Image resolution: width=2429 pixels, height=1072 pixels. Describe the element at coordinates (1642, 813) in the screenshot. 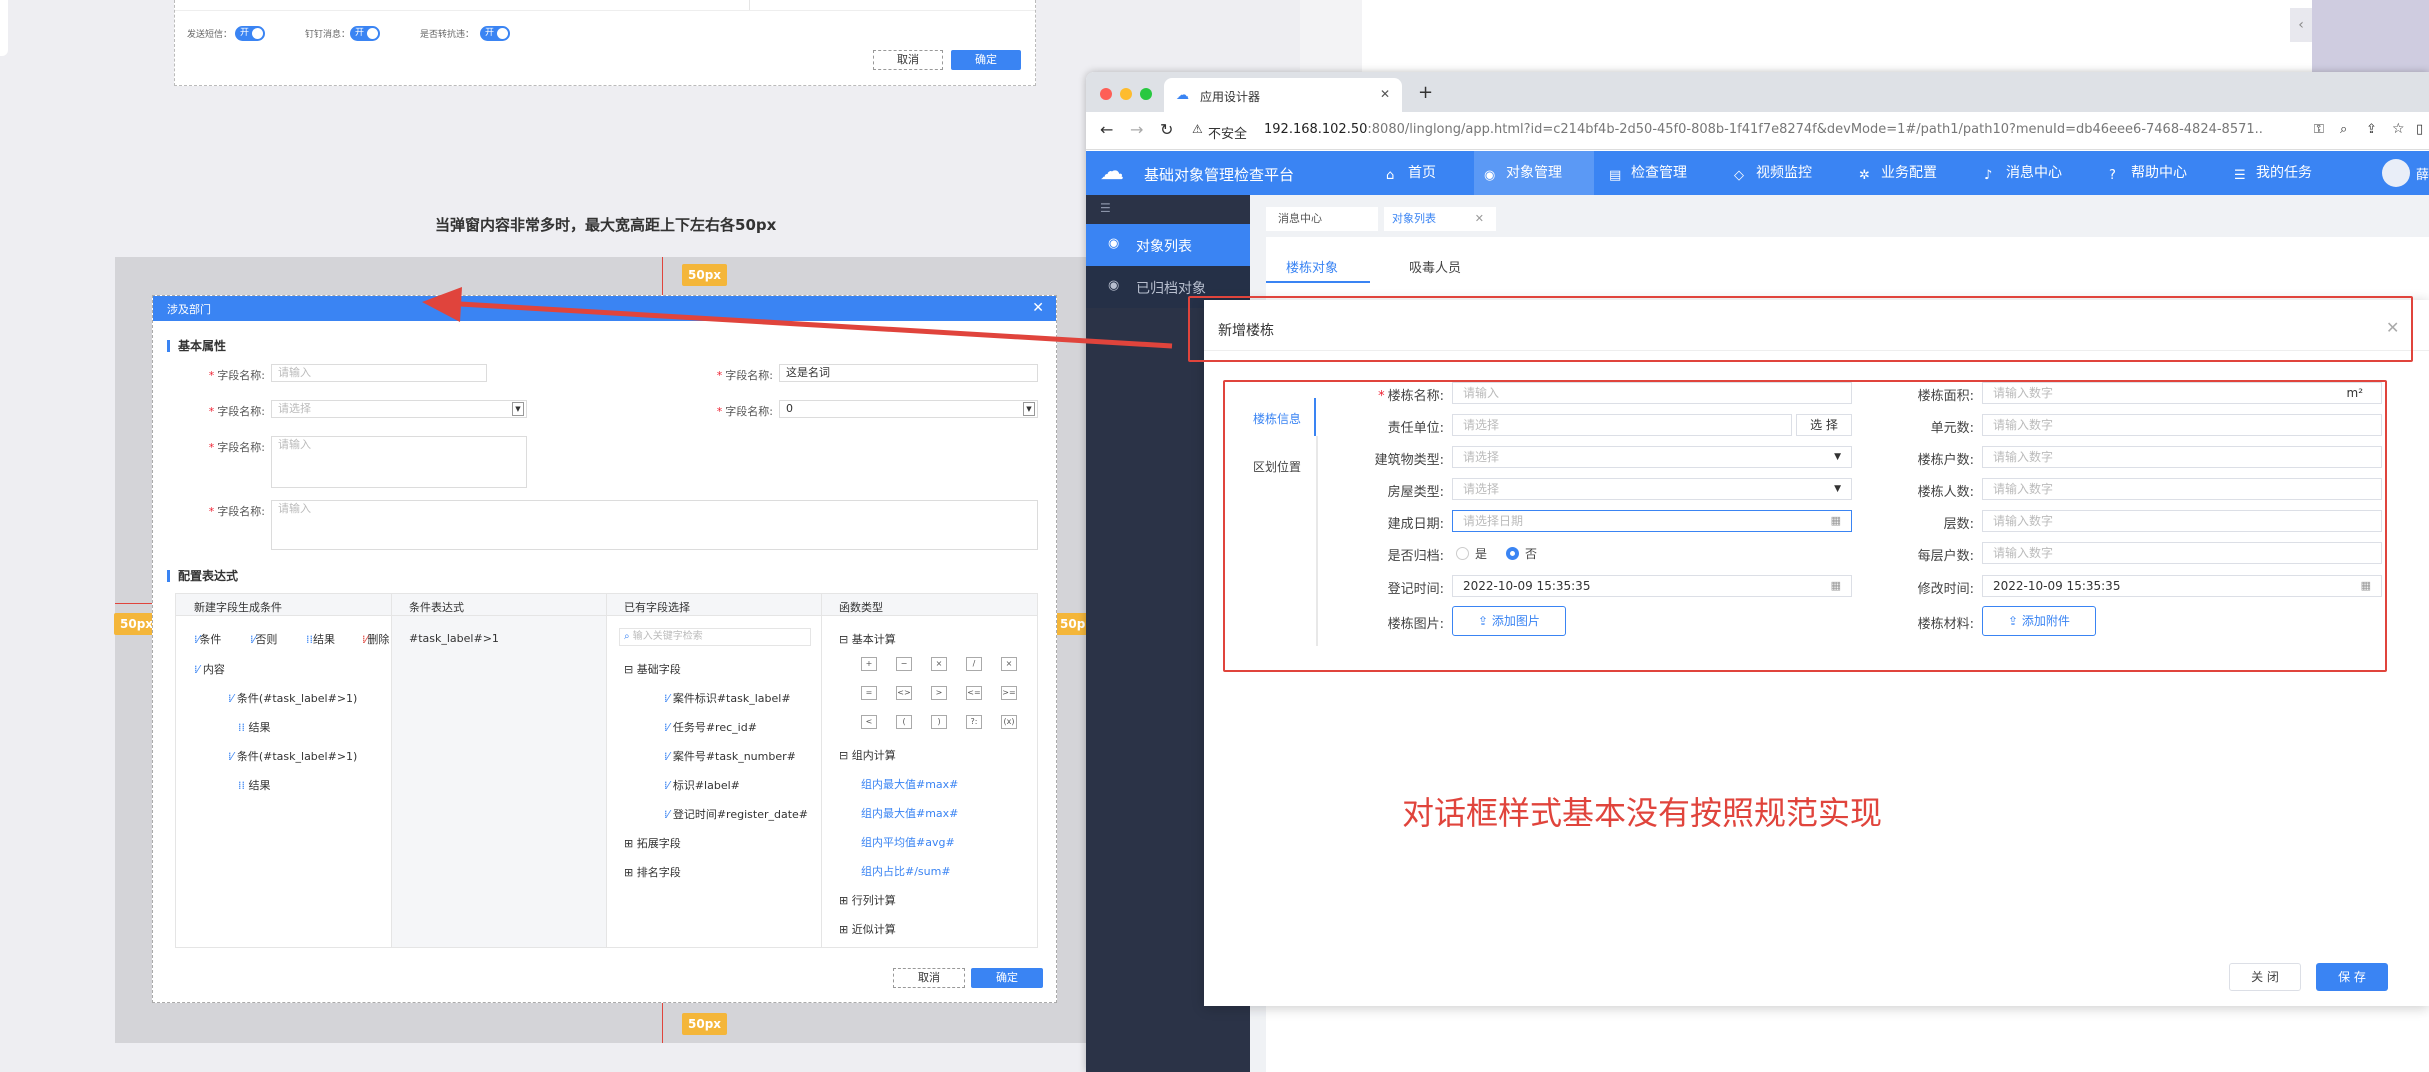

I see `annotation-text: 对话框样式基本没有按照规范实现` at that location.